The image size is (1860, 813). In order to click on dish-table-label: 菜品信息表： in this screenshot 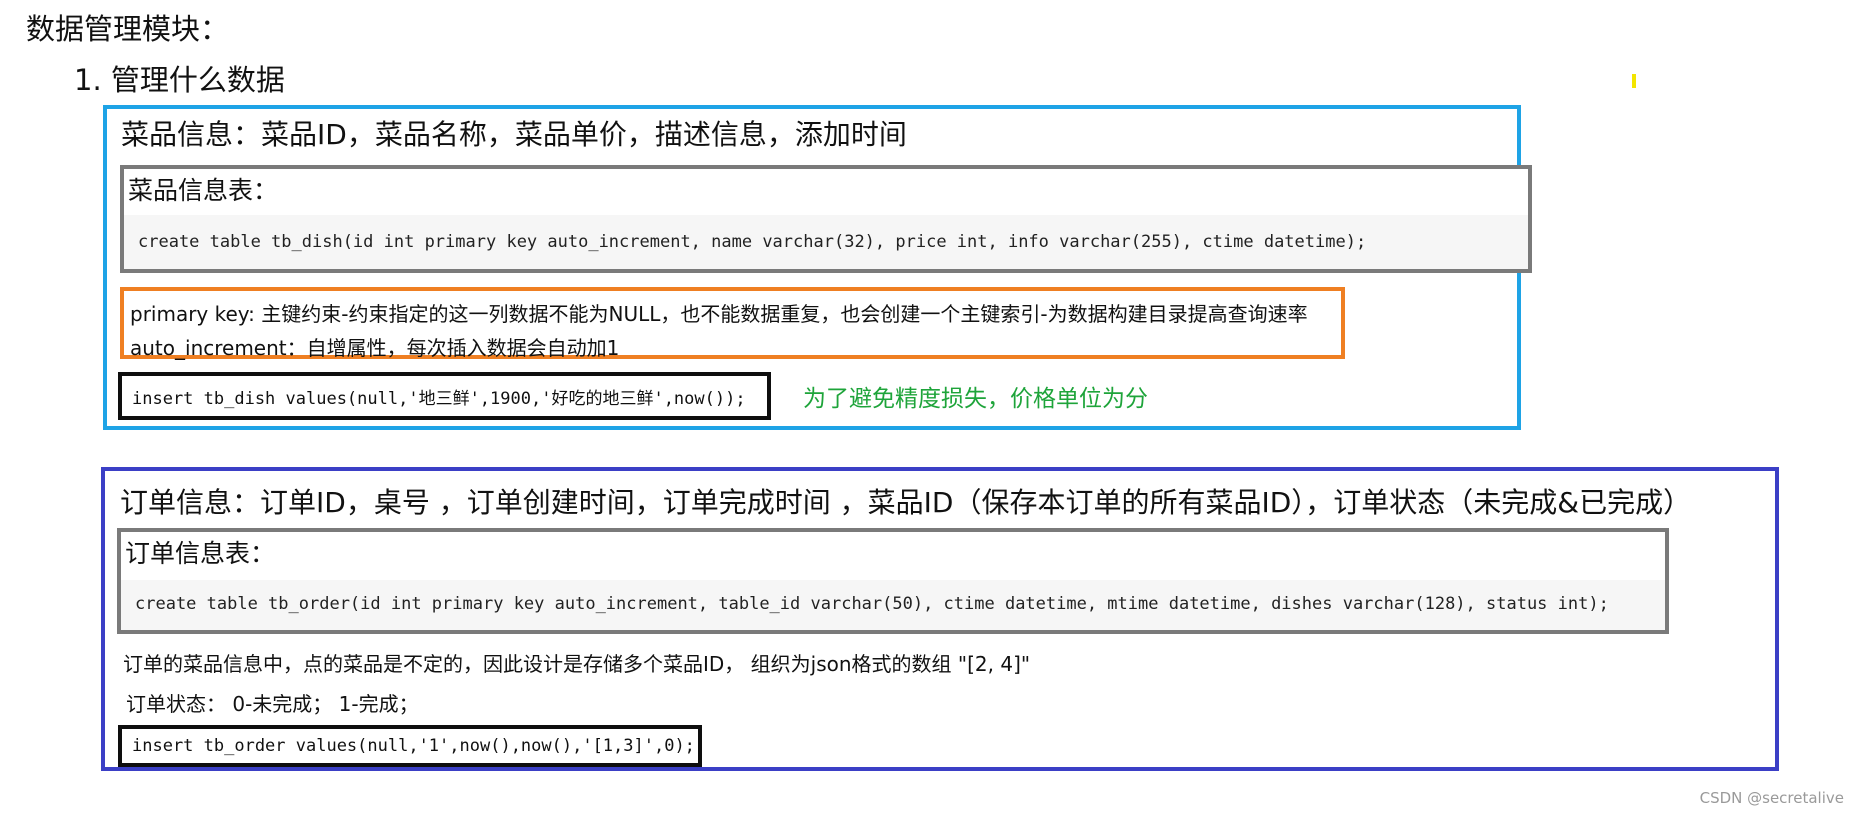, I will do `click(203, 190)`.